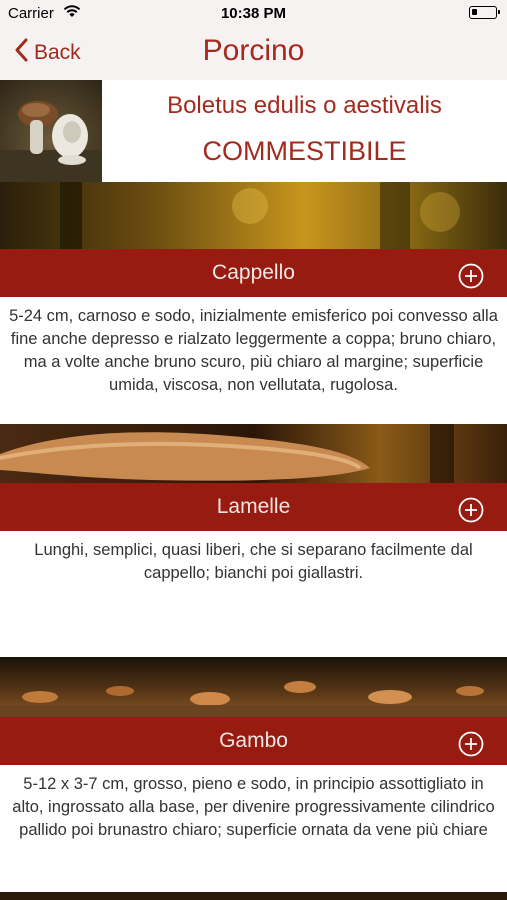  I want to click on chevron-left-icon, so click(24, 53).